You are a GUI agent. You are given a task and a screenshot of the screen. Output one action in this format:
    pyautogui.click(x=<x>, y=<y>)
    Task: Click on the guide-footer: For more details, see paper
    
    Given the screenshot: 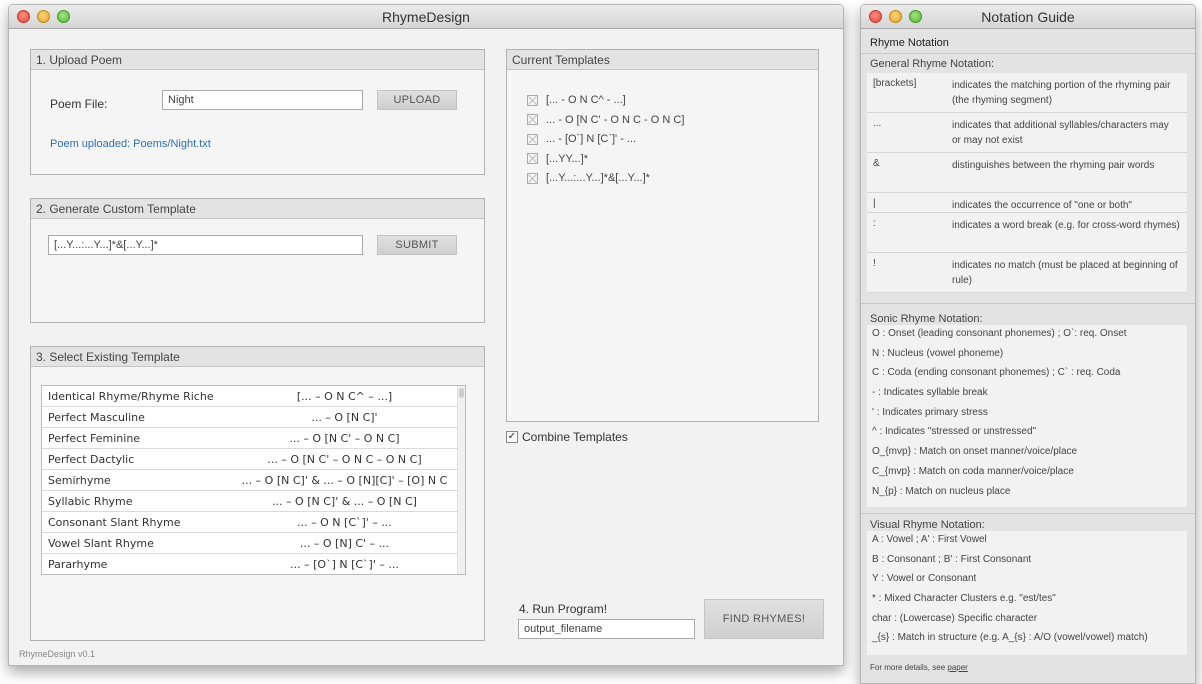 What is the action you would take?
    pyautogui.click(x=919, y=667)
    